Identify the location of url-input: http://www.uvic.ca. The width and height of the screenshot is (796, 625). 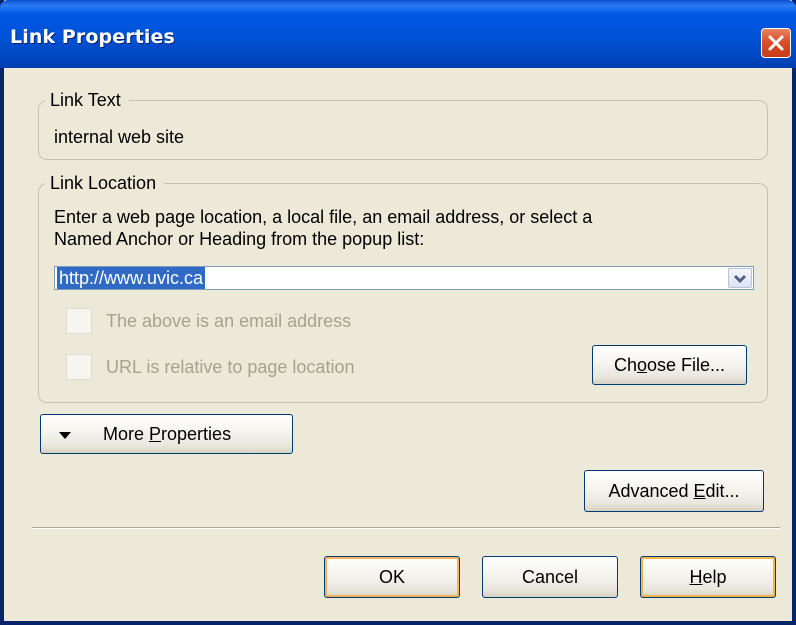
(131, 278).